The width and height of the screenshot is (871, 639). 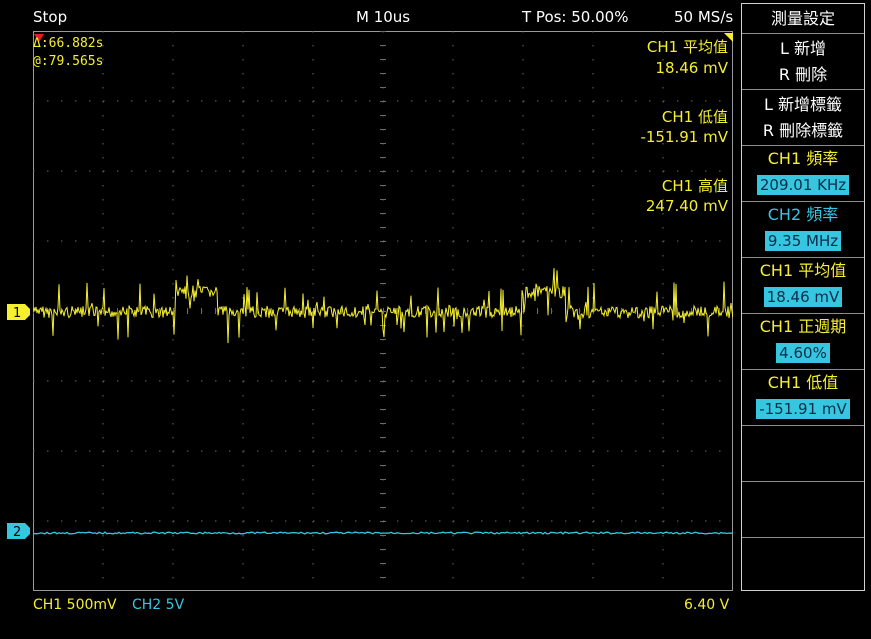 What do you see at coordinates (803, 398) in the screenshot?
I see `menu-measurement-item: CH1 低值 -151.91 mV` at bounding box center [803, 398].